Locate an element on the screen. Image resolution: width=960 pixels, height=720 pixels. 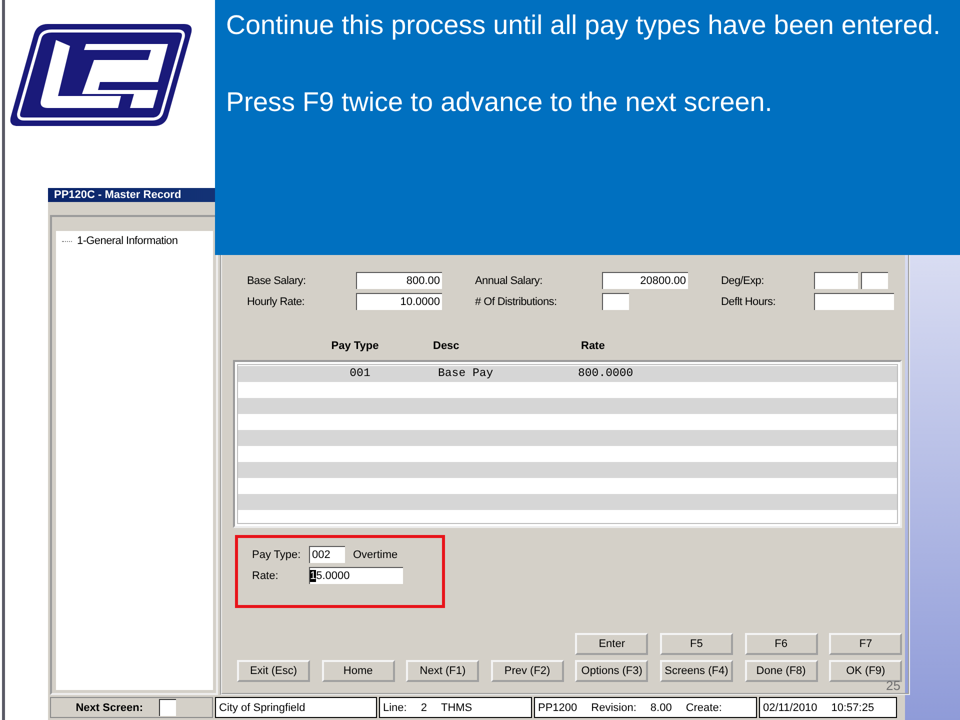
status-text: City of Springfield is located at coordinates (262, 708).